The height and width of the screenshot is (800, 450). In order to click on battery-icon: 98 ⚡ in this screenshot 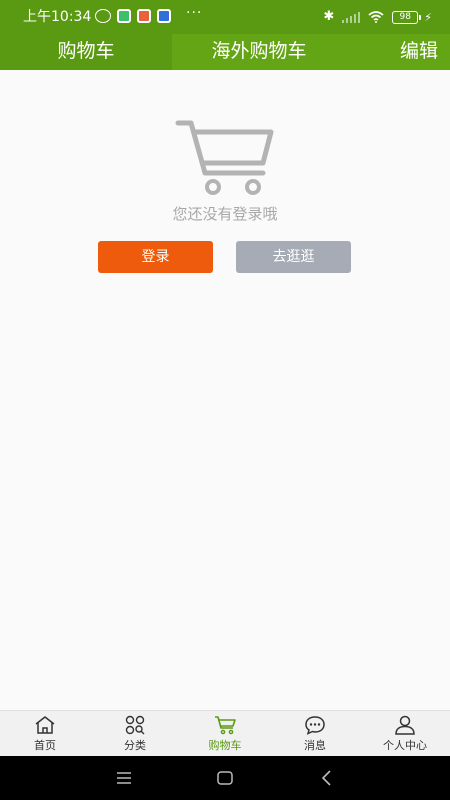, I will do `click(412, 17)`.